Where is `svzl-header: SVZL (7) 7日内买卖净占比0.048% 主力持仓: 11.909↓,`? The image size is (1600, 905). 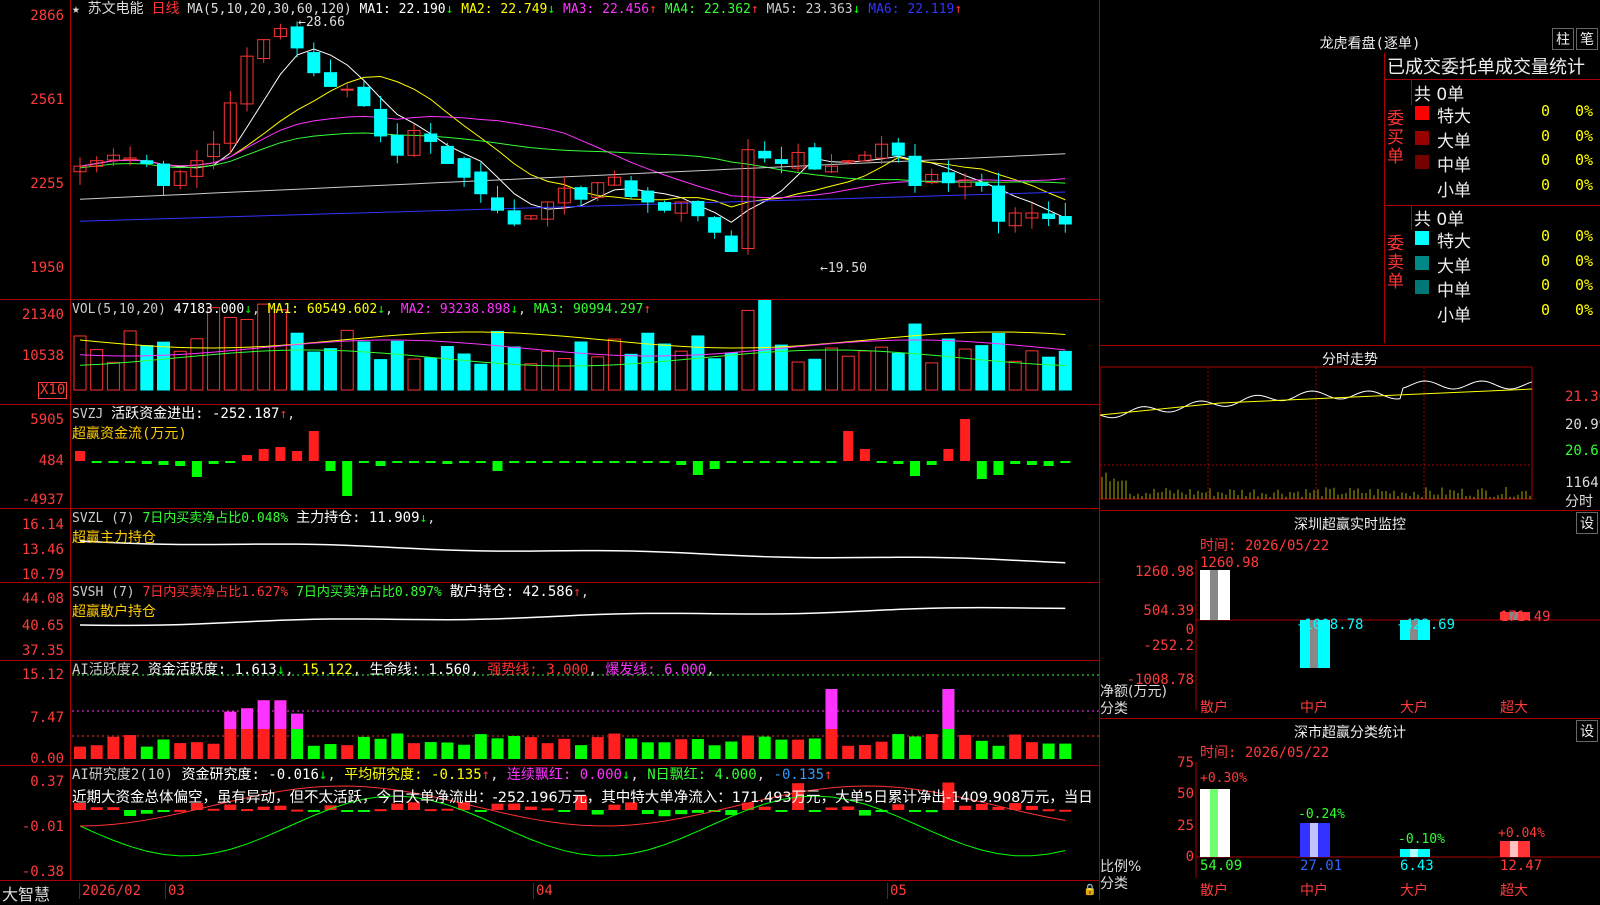
svzl-header: SVZL (7) 7日内买卖净占比0.048% 主力持仓: 11.909↓, is located at coordinates (254, 518).